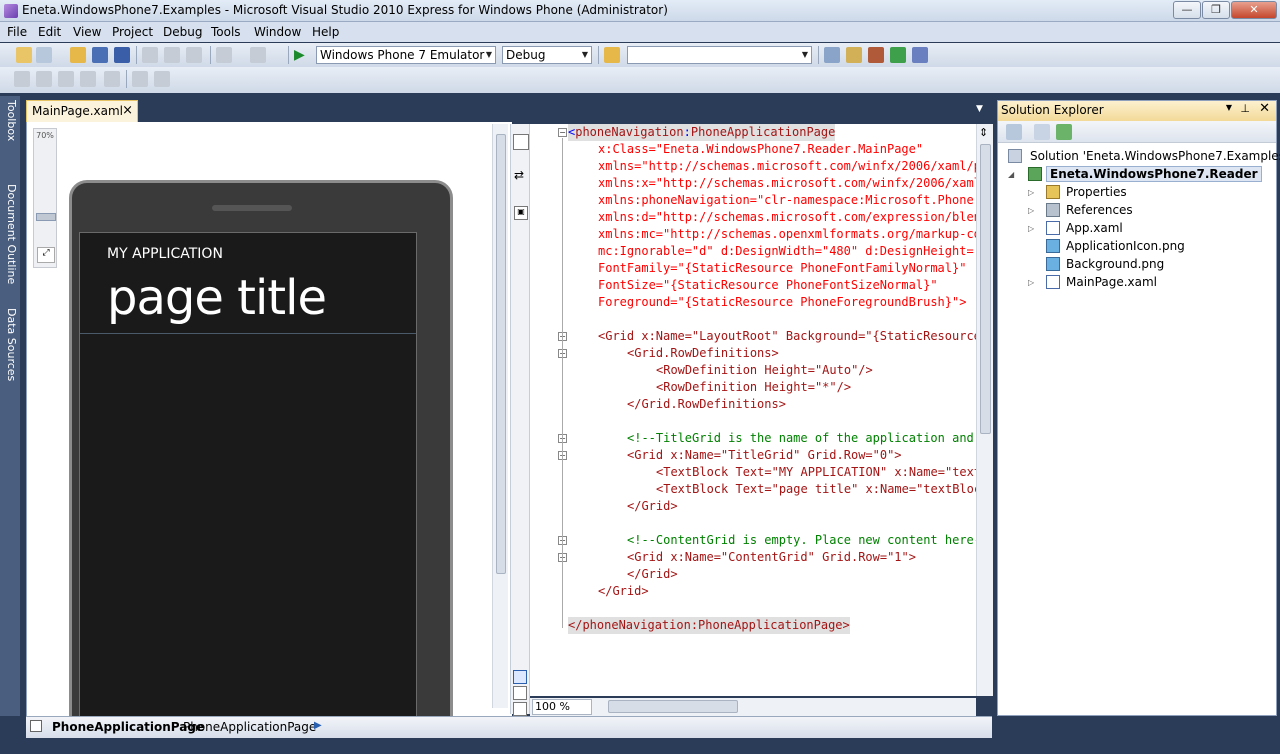 The width and height of the screenshot is (1280, 754). I want to click on editor-vertical-scrollbar: ⇕, so click(984, 410).